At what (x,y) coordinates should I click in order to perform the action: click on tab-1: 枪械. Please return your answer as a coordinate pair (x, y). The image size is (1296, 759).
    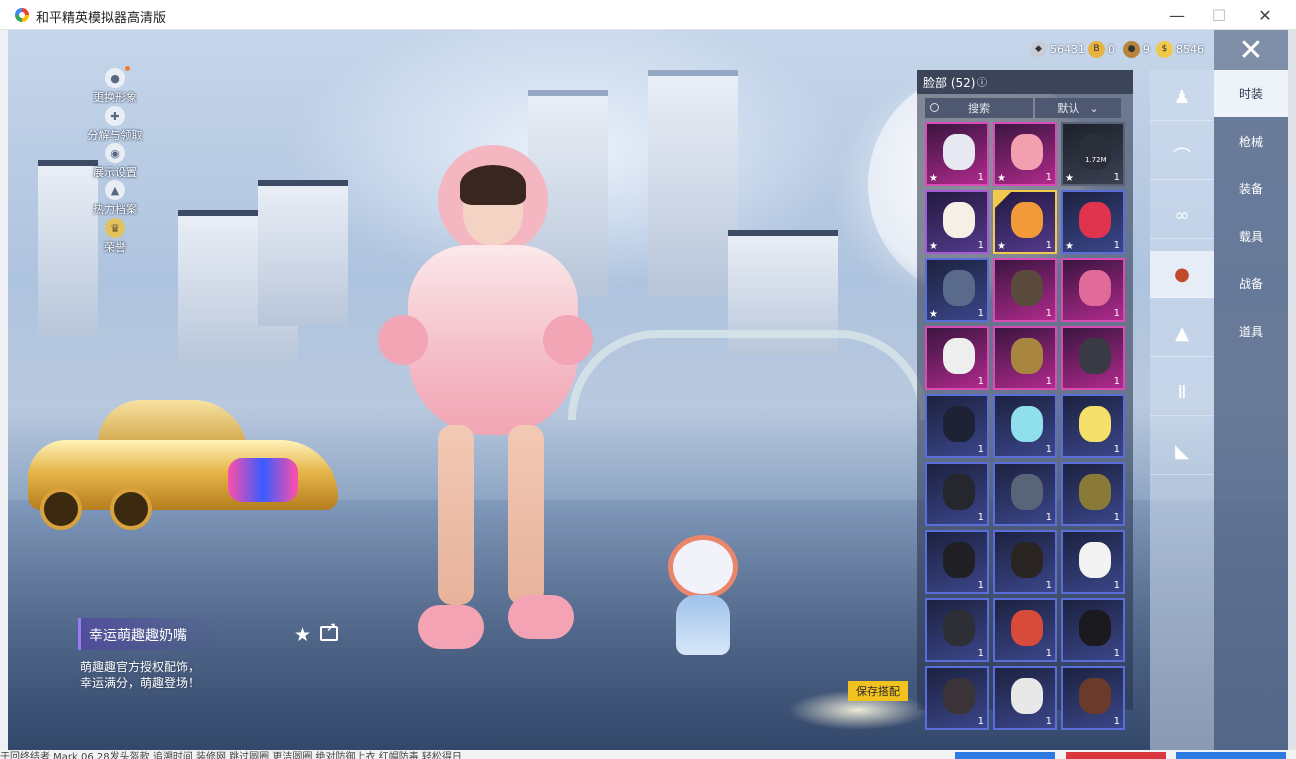
    Looking at the image, I should click on (1251, 141).